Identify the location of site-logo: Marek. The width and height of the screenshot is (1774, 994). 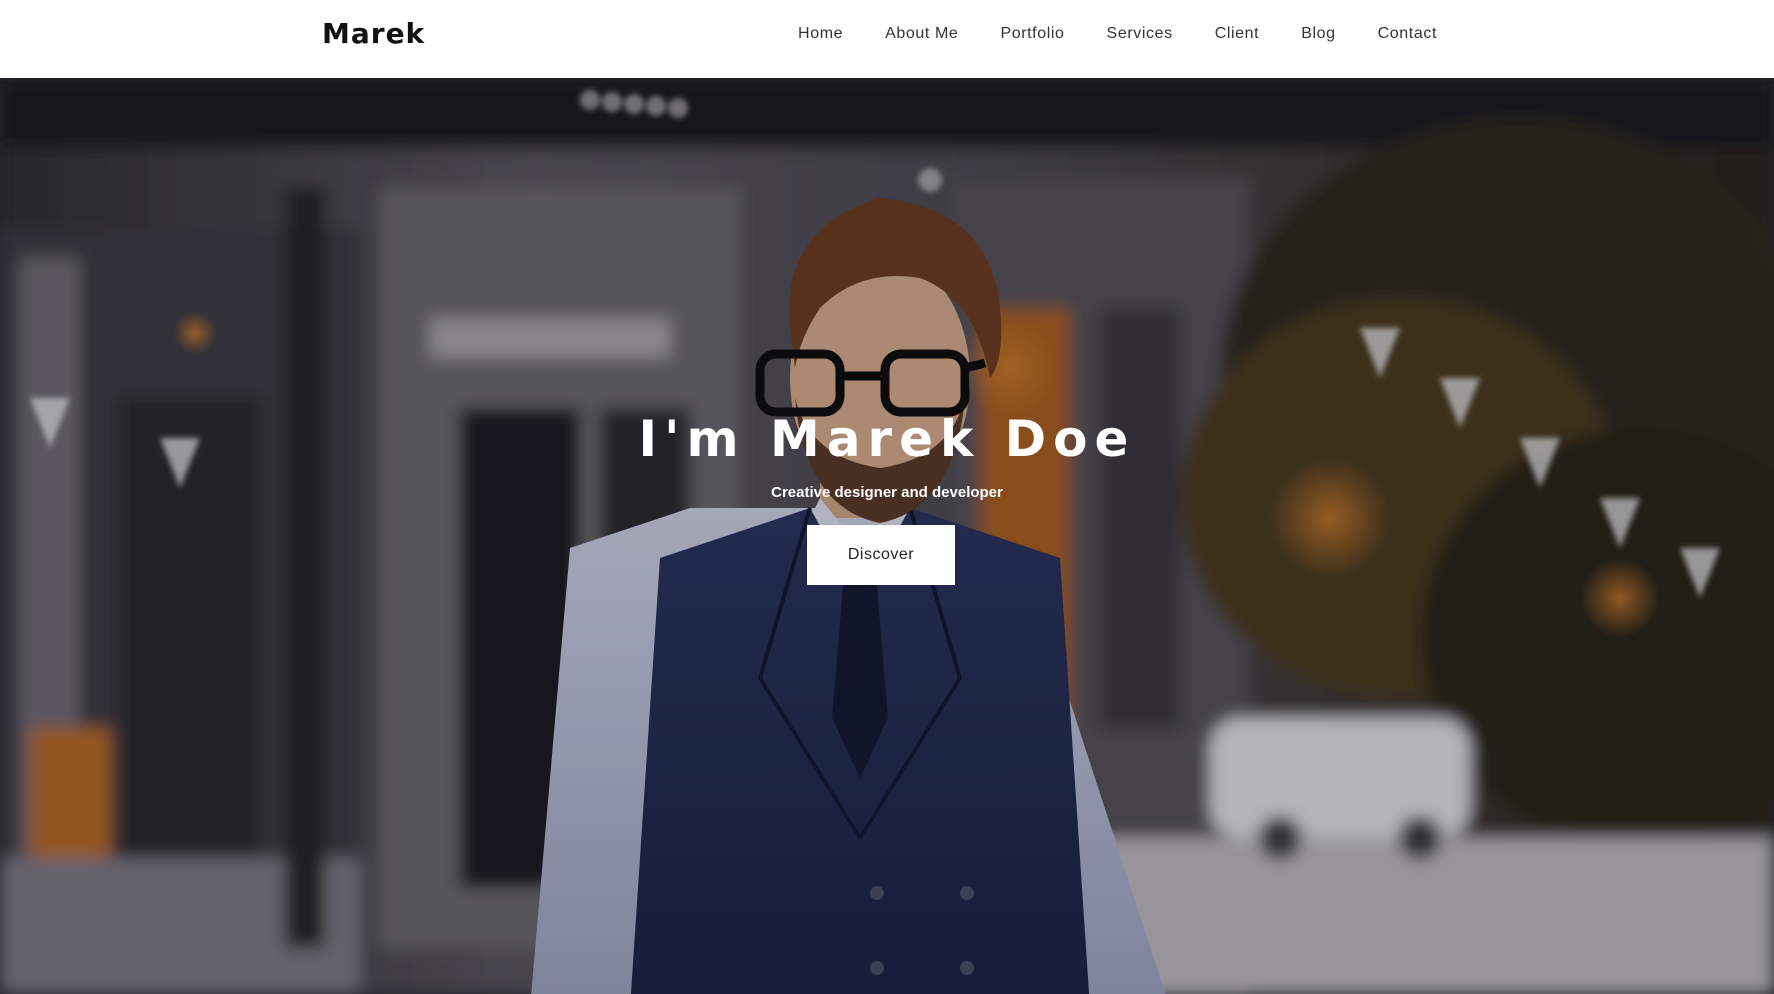
(373, 33).